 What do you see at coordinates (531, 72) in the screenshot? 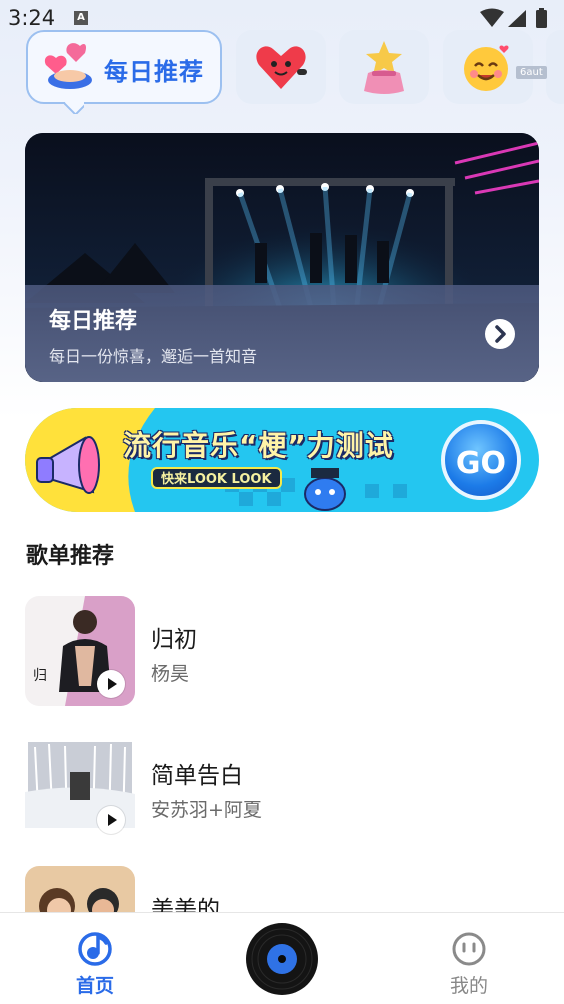
I see `debug-badge: 6aut` at bounding box center [531, 72].